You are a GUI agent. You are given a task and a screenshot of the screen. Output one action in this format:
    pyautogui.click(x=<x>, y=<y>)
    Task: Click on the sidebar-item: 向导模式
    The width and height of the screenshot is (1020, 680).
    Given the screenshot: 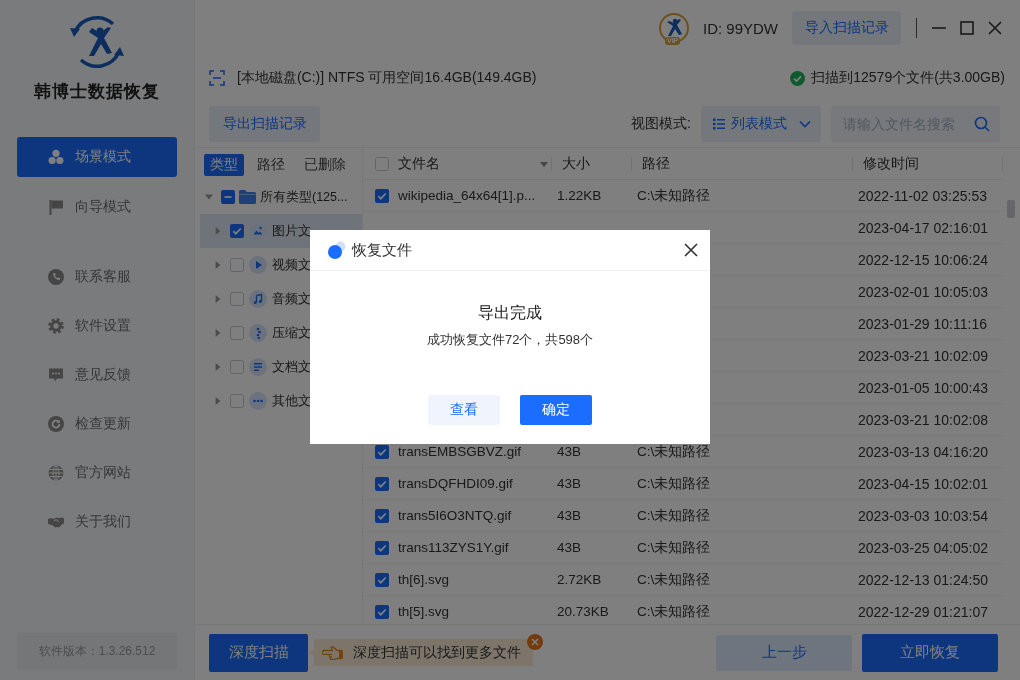 What is the action you would take?
    pyautogui.click(x=97, y=207)
    